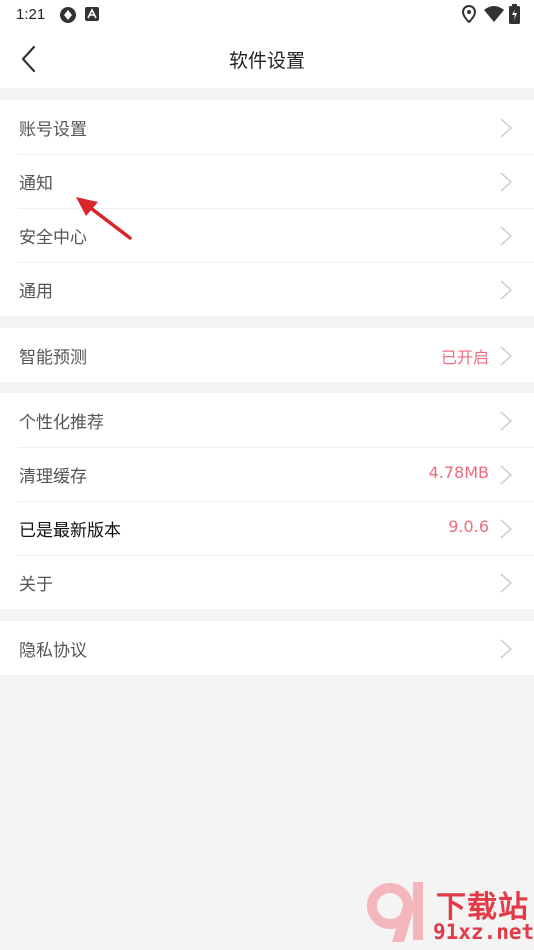 This screenshot has height=950, width=534. Describe the element at coordinates (61, 423) in the screenshot. I see `row-label: 个性化推荐` at that location.